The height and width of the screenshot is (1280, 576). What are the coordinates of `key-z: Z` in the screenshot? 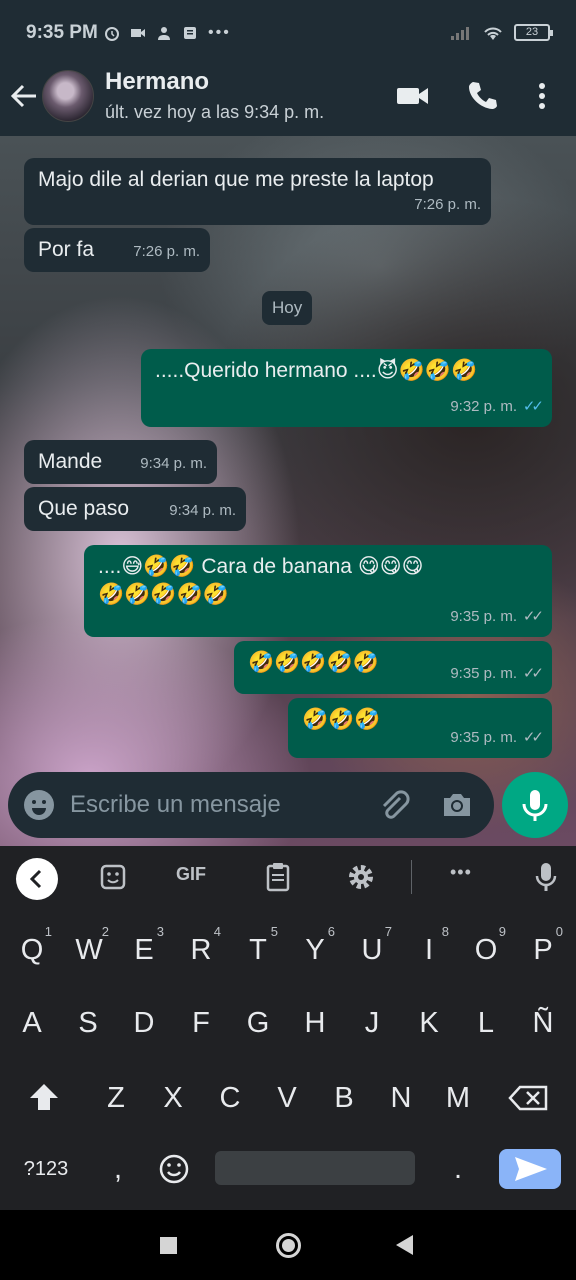 It's located at (116, 1098).